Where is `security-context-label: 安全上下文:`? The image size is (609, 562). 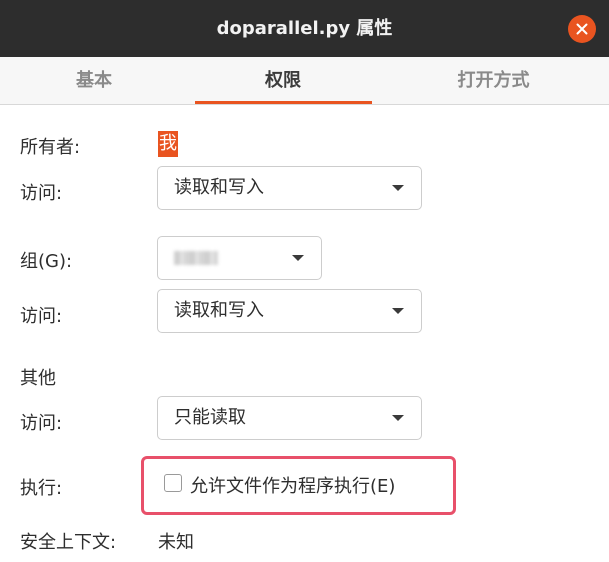 security-context-label: 安全上下文: is located at coordinates (68, 542).